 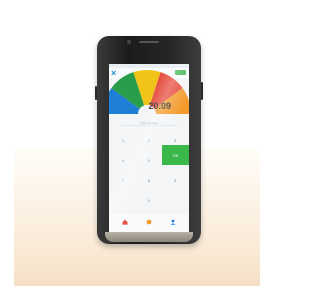 I want to click on star-icon, so click(x=149, y=222).